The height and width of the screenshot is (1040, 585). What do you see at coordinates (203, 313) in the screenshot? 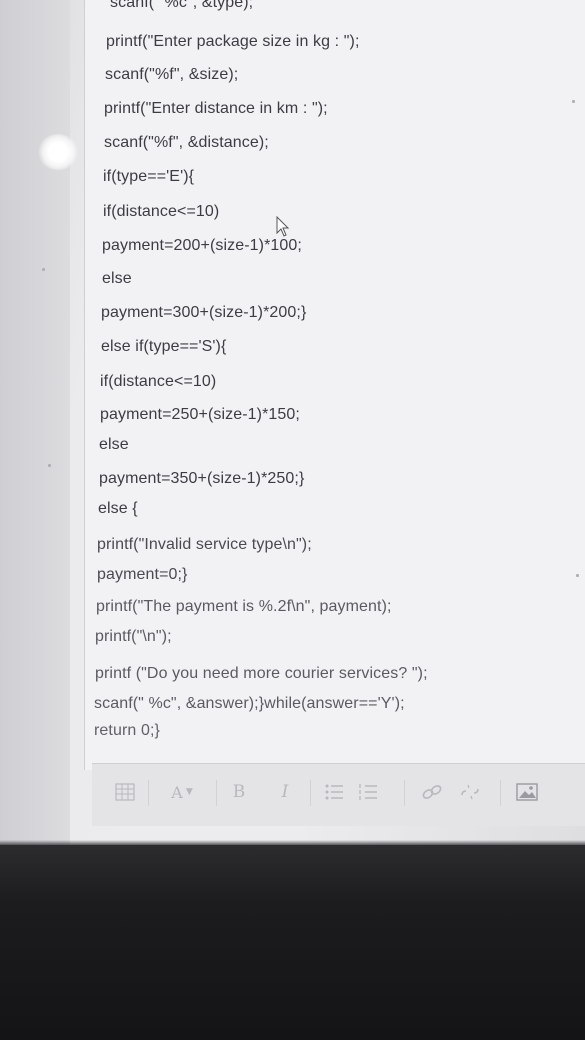
I see `code-line: payment=300+(size-1)*200;}` at bounding box center [203, 313].